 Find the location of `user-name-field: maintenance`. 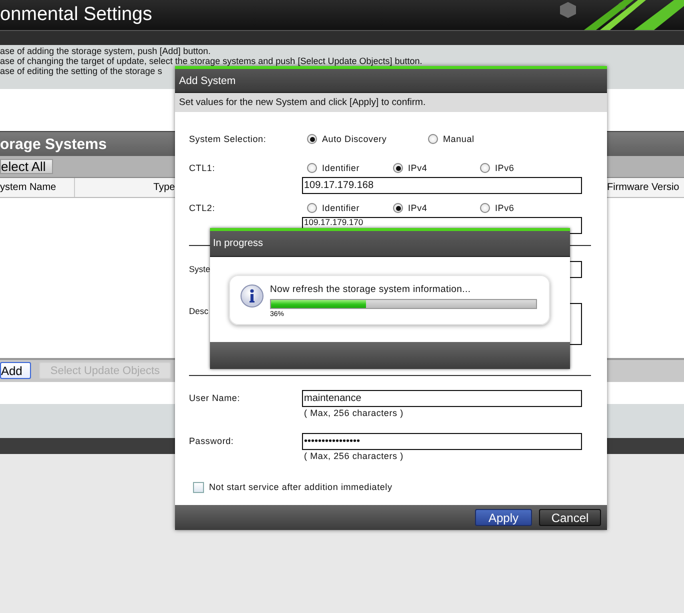

user-name-field: maintenance is located at coordinates (442, 398).